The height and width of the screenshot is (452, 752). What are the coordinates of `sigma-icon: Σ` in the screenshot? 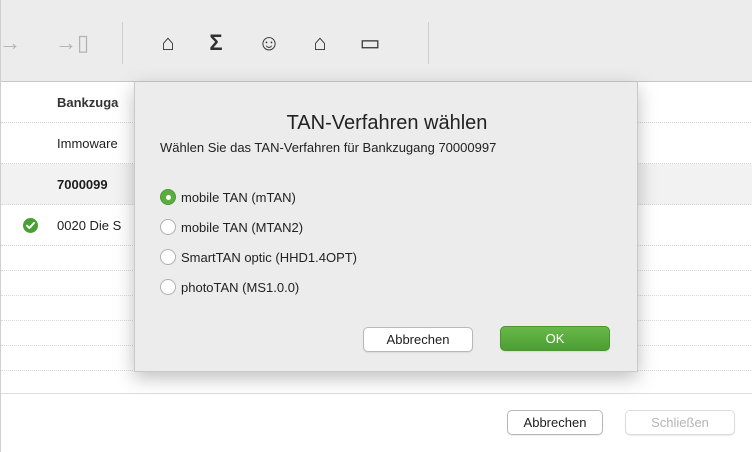 It's located at (216, 43).